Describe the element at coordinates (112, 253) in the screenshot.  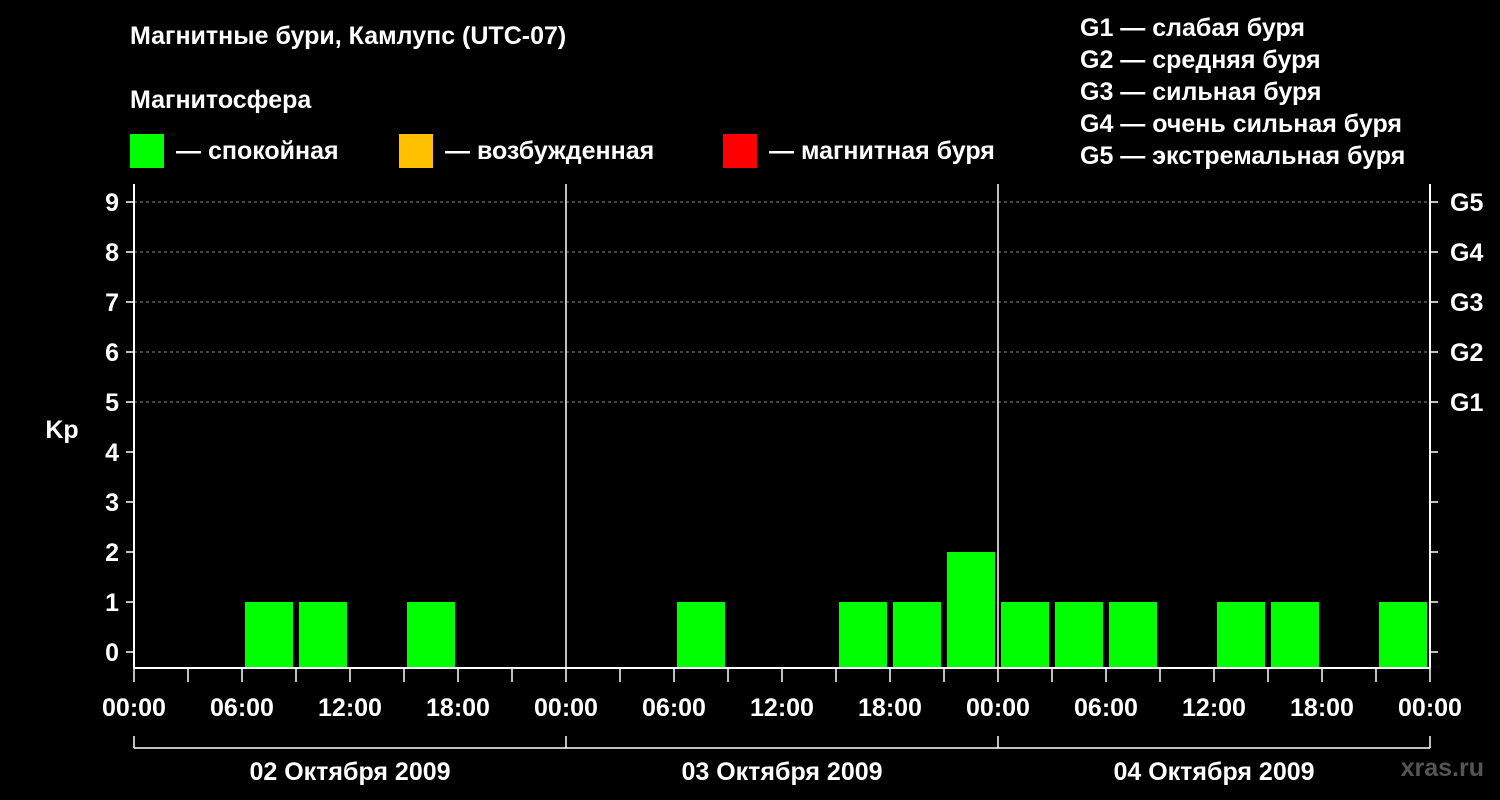
I see `y-tick-label: 8` at that location.